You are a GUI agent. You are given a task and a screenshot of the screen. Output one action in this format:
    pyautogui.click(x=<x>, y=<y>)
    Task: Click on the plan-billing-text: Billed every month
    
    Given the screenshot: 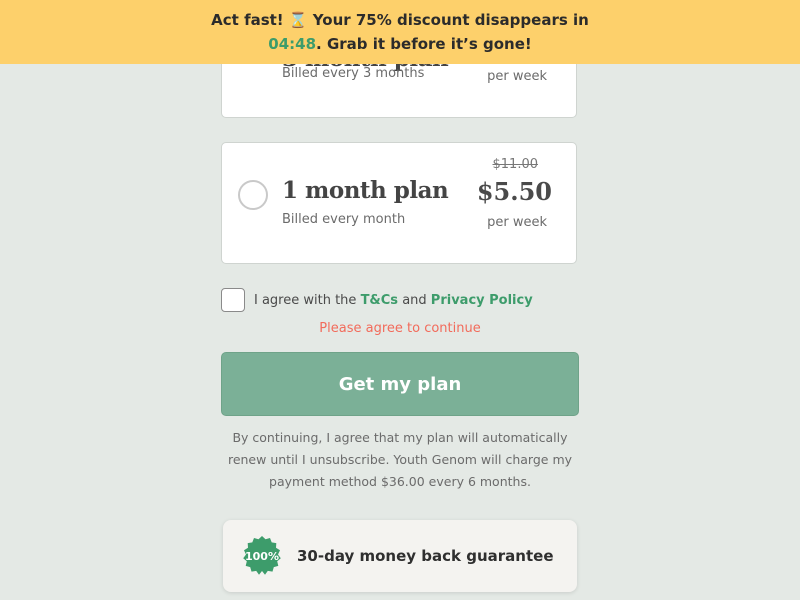 What is the action you would take?
    pyautogui.click(x=344, y=219)
    